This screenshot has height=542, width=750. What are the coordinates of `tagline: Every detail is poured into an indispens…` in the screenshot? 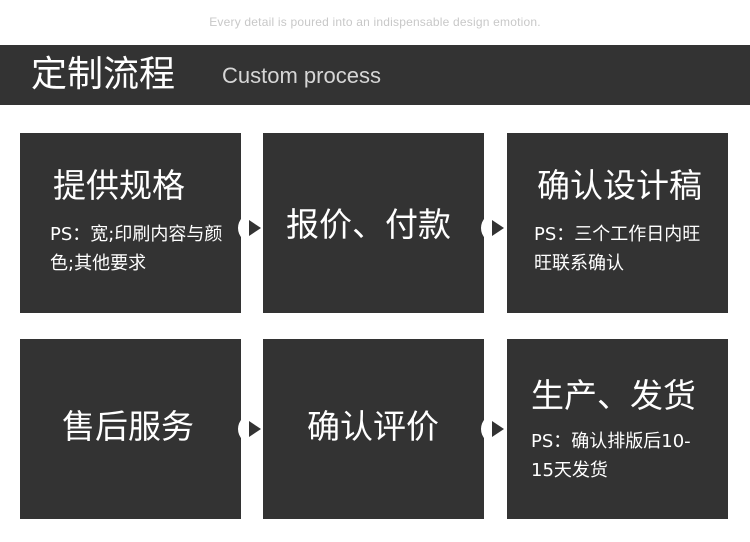 It's located at (375, 22).